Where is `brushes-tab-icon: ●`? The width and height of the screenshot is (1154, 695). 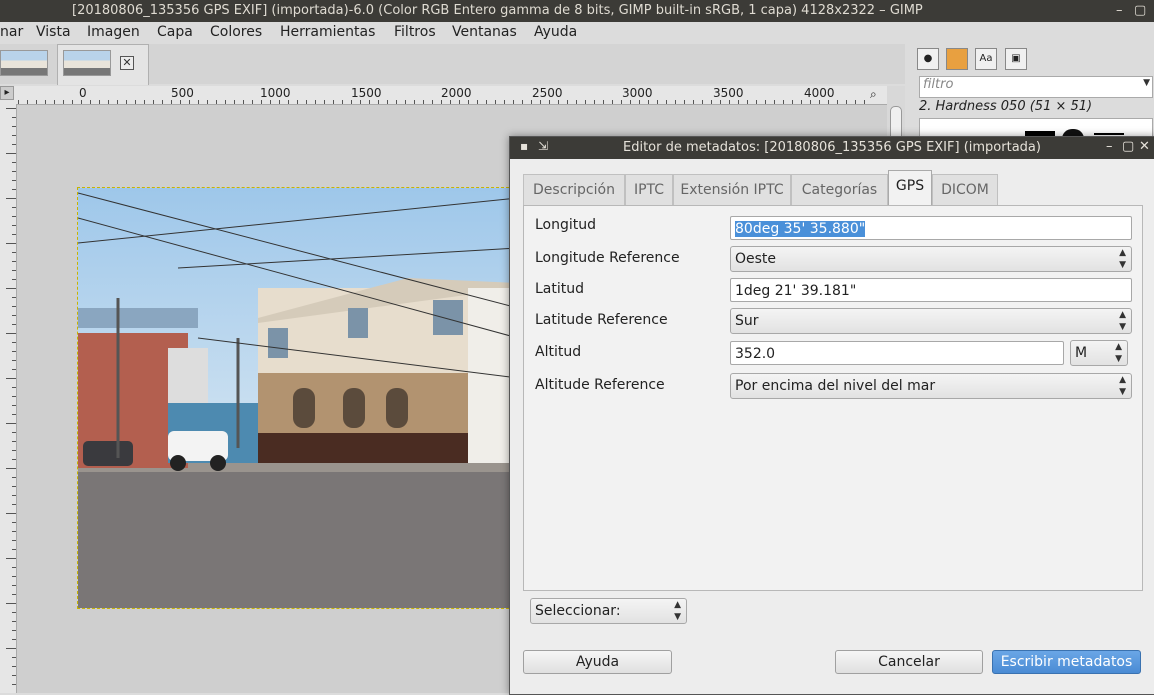 brushes-tab-icon: ● is located at coordinates (928, 59).